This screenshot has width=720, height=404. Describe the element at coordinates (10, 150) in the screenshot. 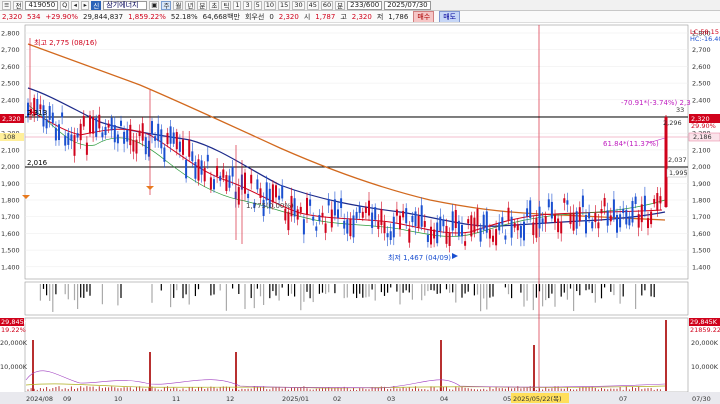

I see `price-tick-left: 2,100` at that location.